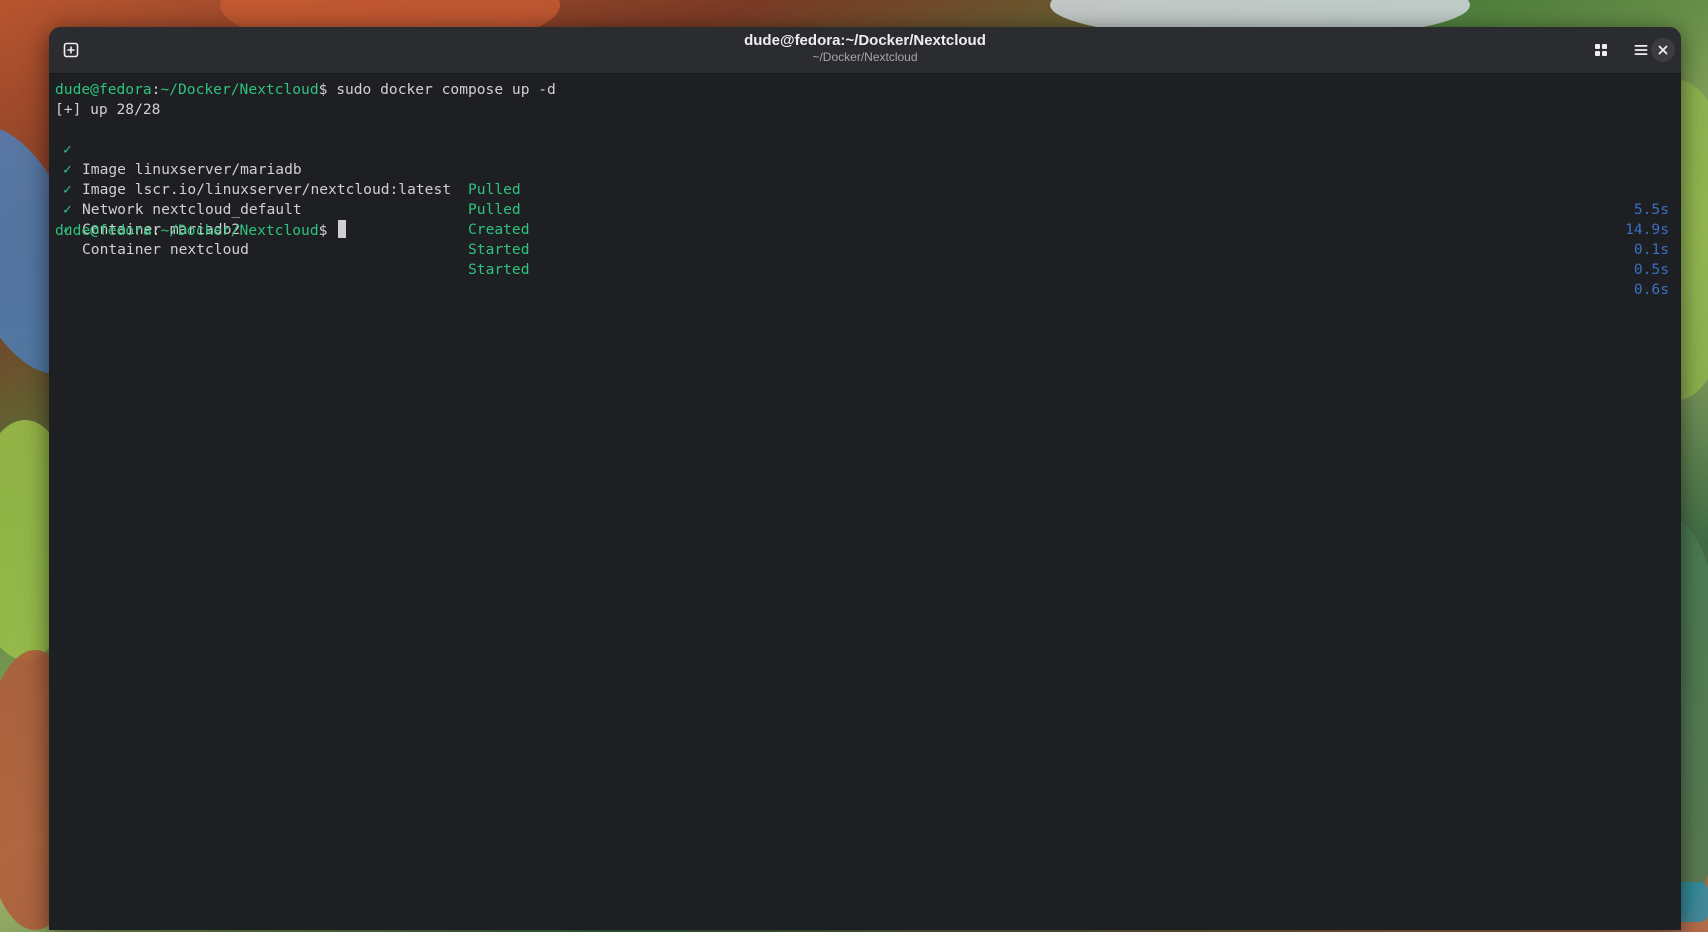 The width and height of the screenshot is (1708, 932). Describe the element at coordinates (865, 57) in the screenshot. I see `window-subtitle: ~/Docker/Nextcloud` at that location.